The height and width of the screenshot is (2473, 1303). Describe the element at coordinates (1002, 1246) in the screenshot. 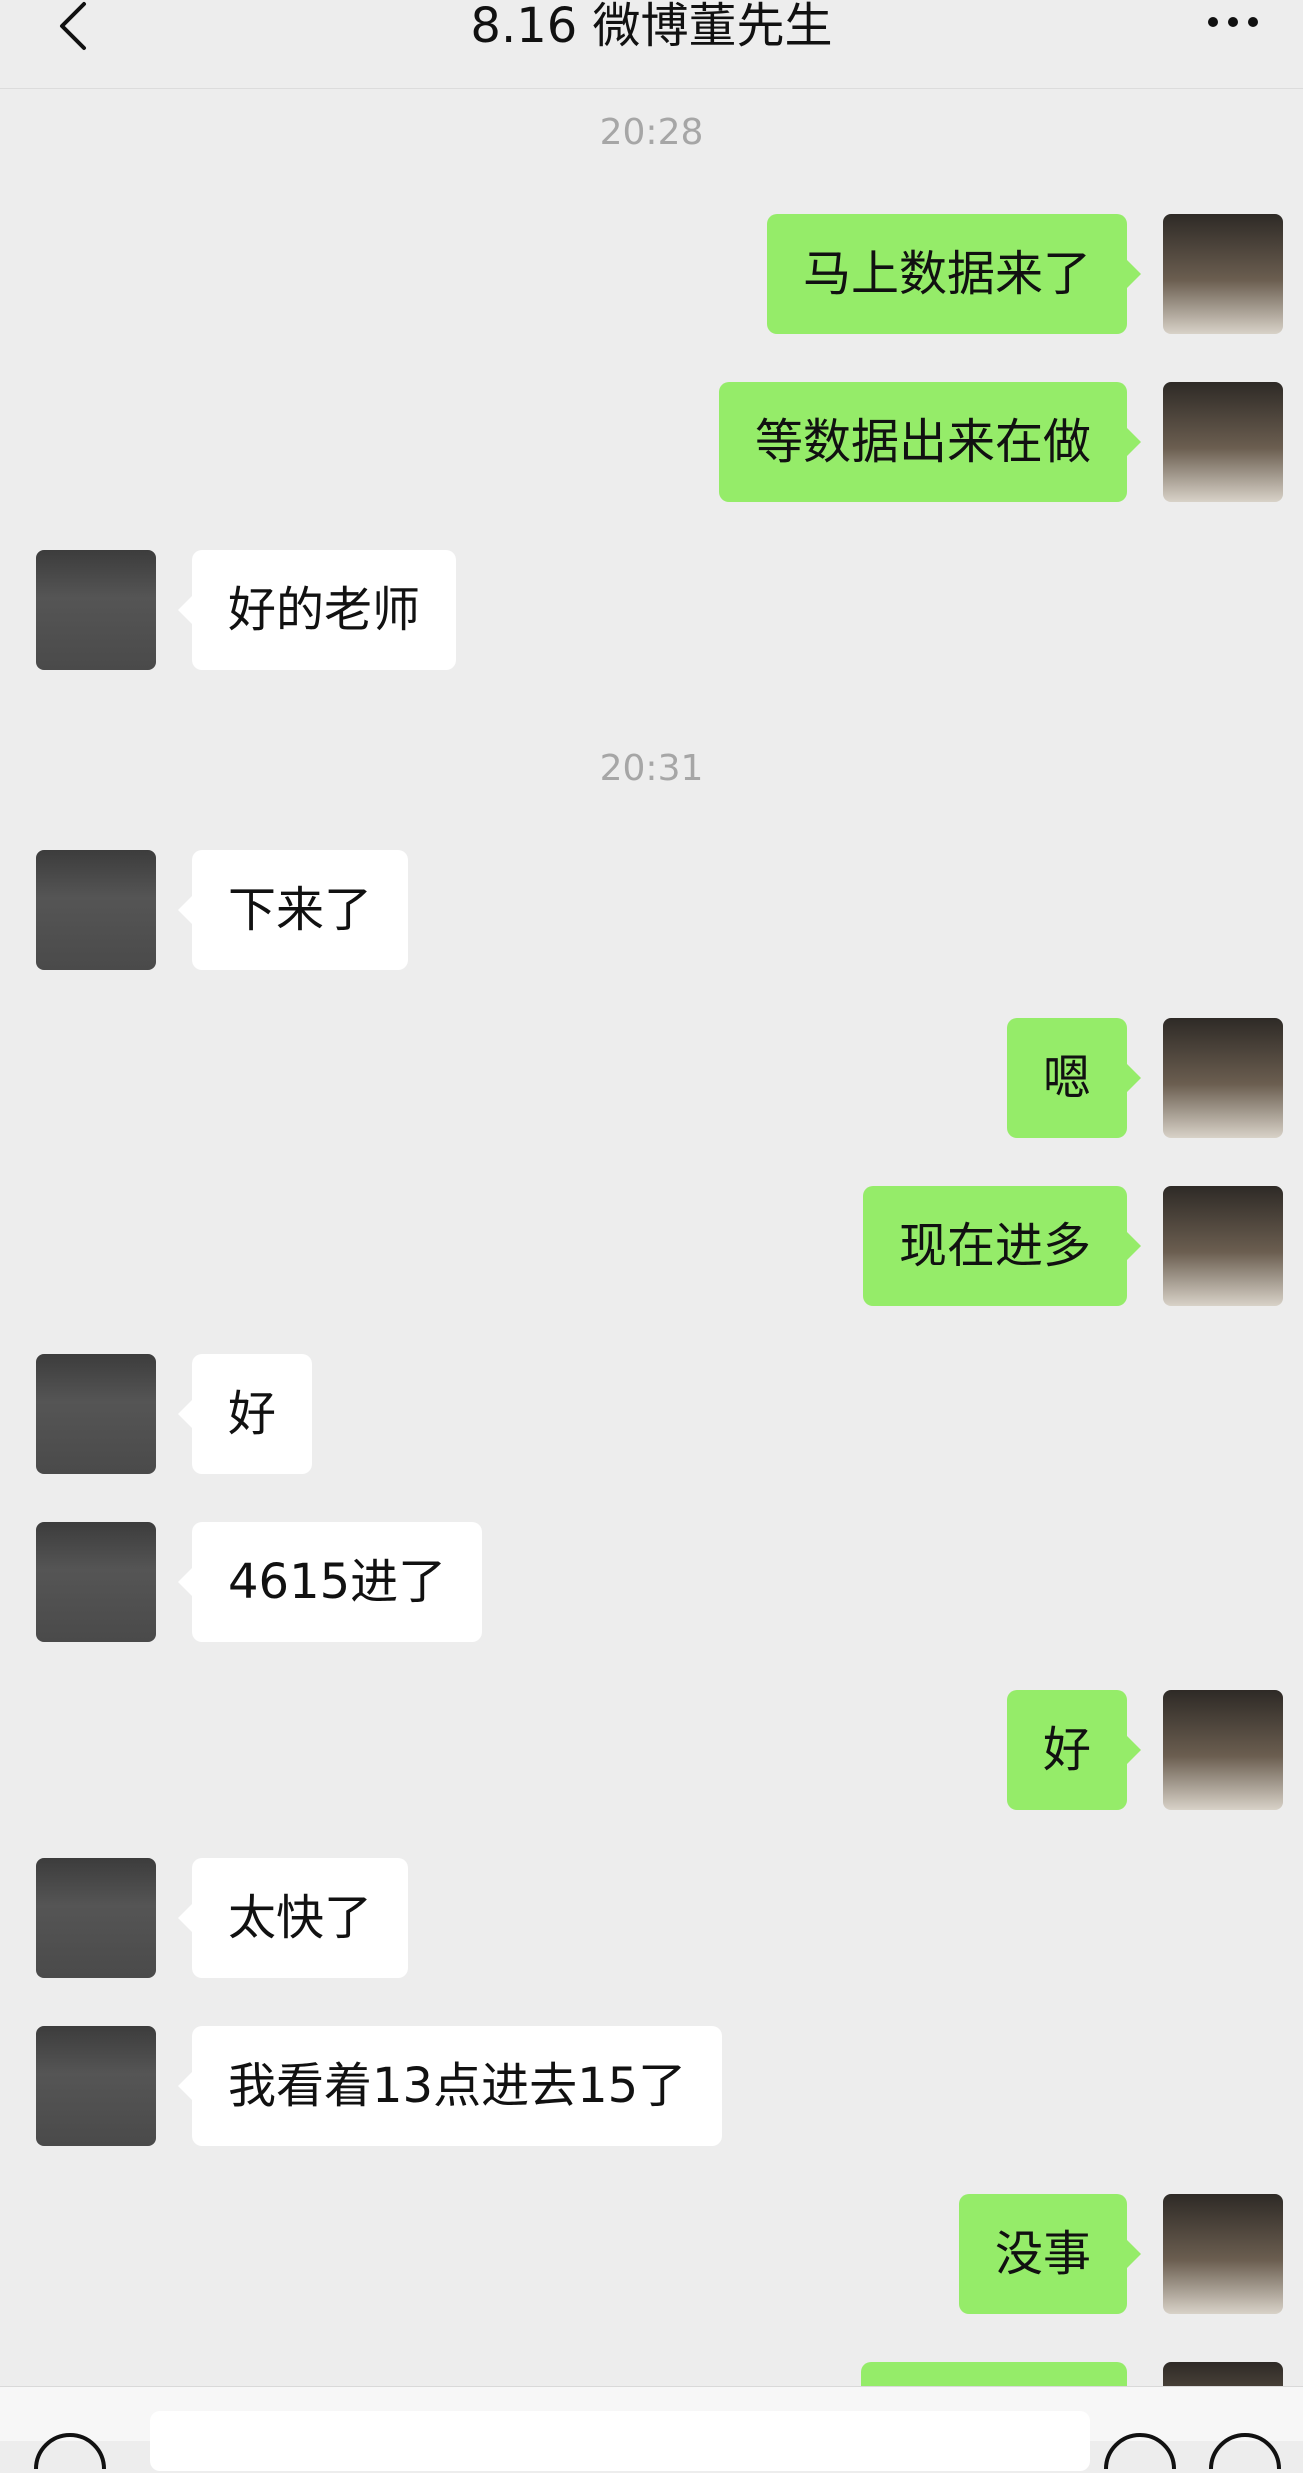

I see `message-bubble: 现在进多` at that location.